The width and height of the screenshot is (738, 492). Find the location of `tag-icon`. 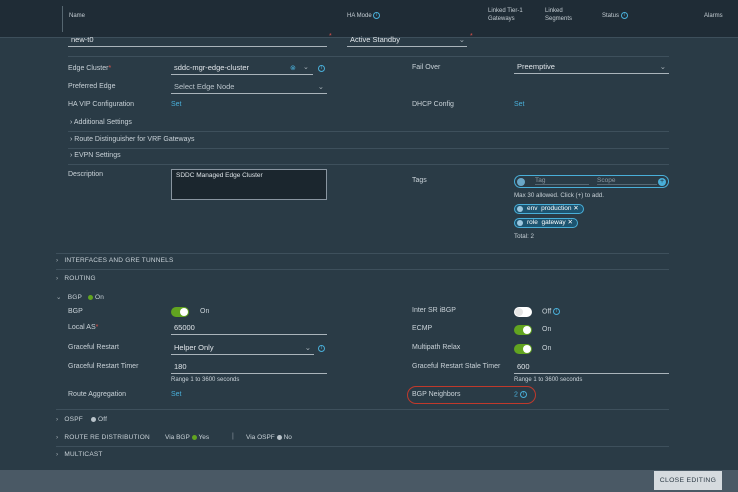

tag-icon is located at coordinates (521, 182).